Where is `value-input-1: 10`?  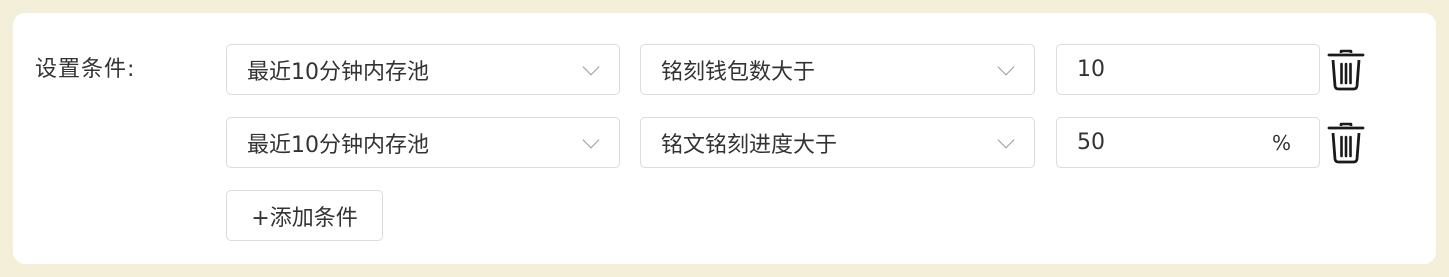
value-input-1: 10 is located at coordinates (1188, 69).